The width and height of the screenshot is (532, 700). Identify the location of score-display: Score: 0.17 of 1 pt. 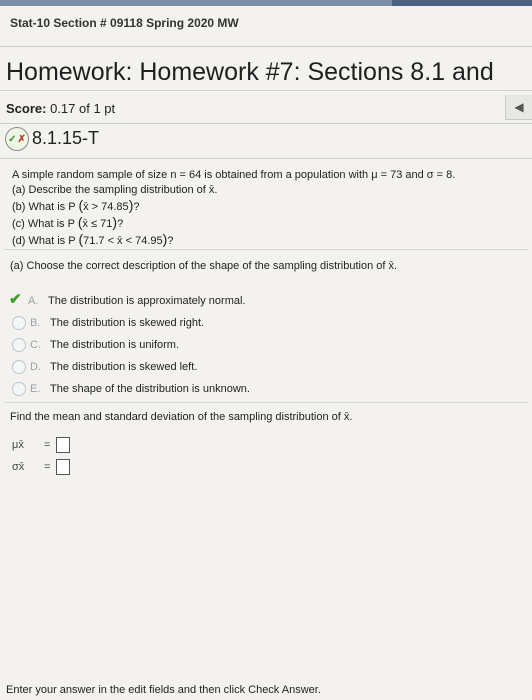
(60, 108).